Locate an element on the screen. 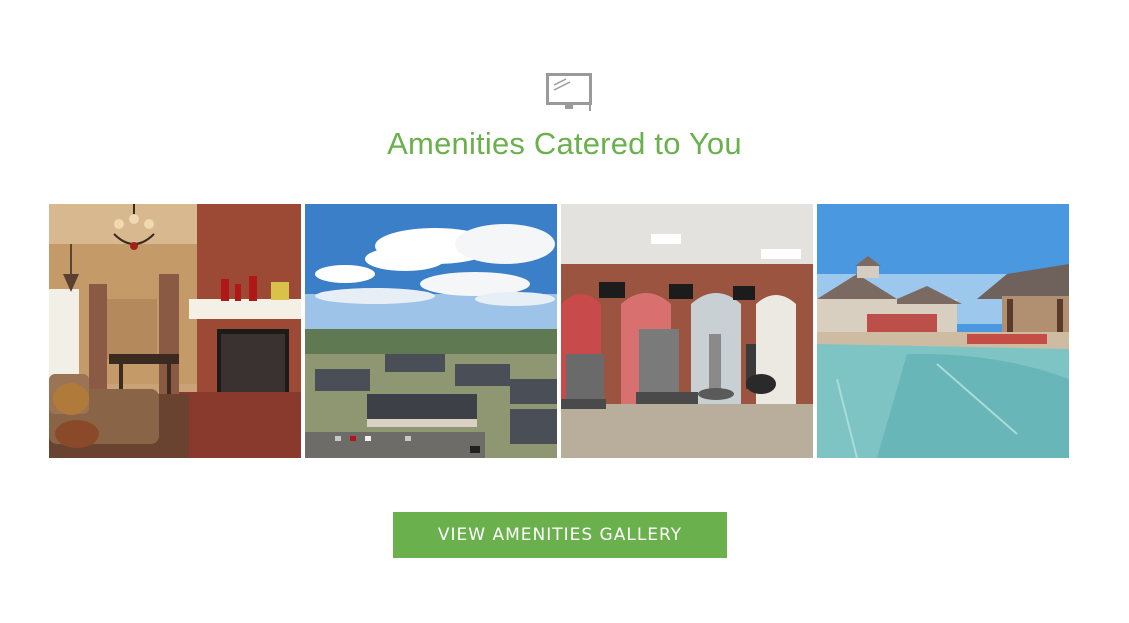 Image resolution: width=1129 pixels, height=623 pixels. section-title: Amenities Catered to You is located at coordinates (564, 143).